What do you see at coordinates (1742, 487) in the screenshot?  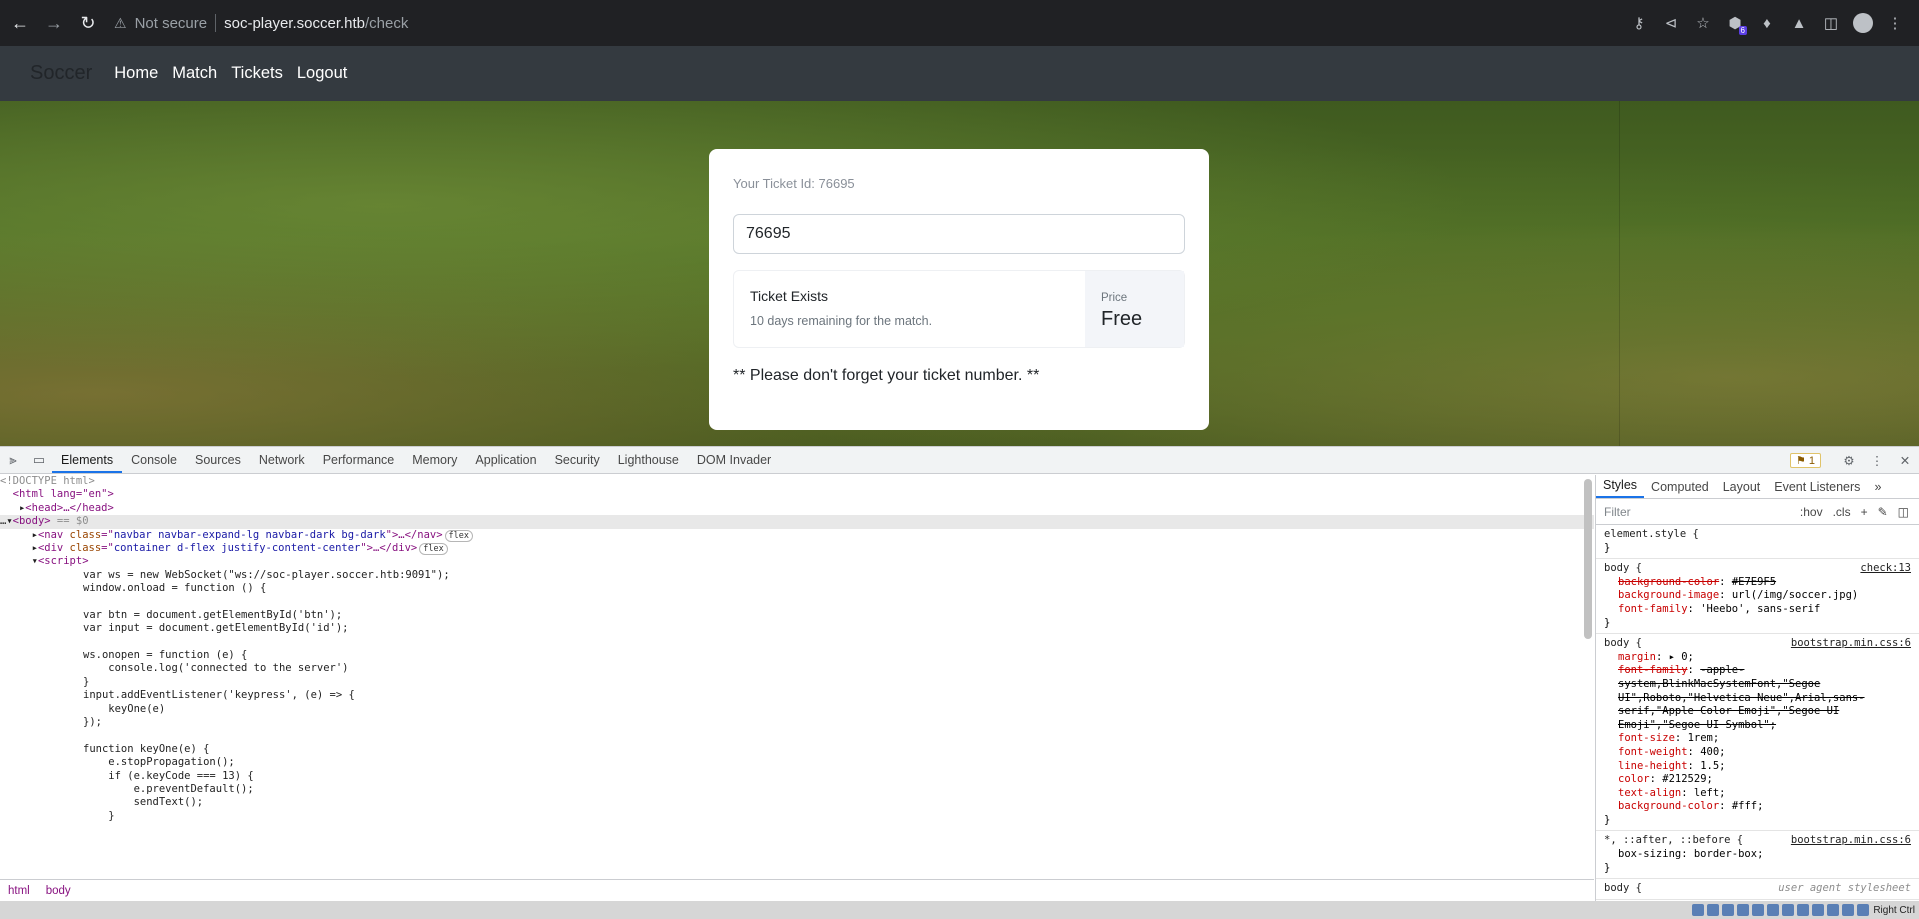 I see `tab-layout: Layout` at bounding box center [1742, 487].